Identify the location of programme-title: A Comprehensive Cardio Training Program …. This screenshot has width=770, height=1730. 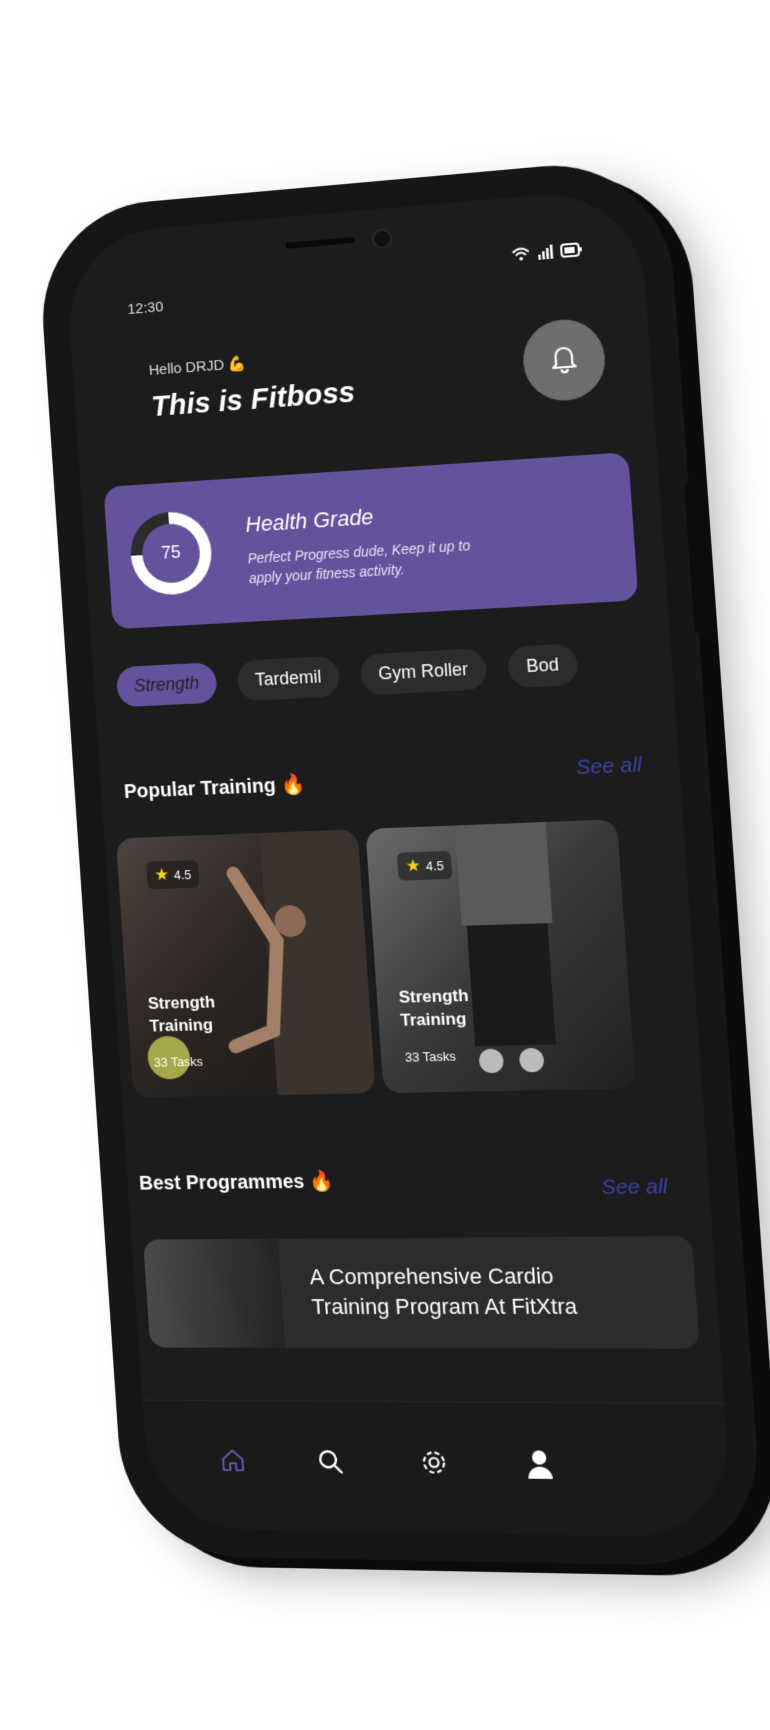
(443, 1291).